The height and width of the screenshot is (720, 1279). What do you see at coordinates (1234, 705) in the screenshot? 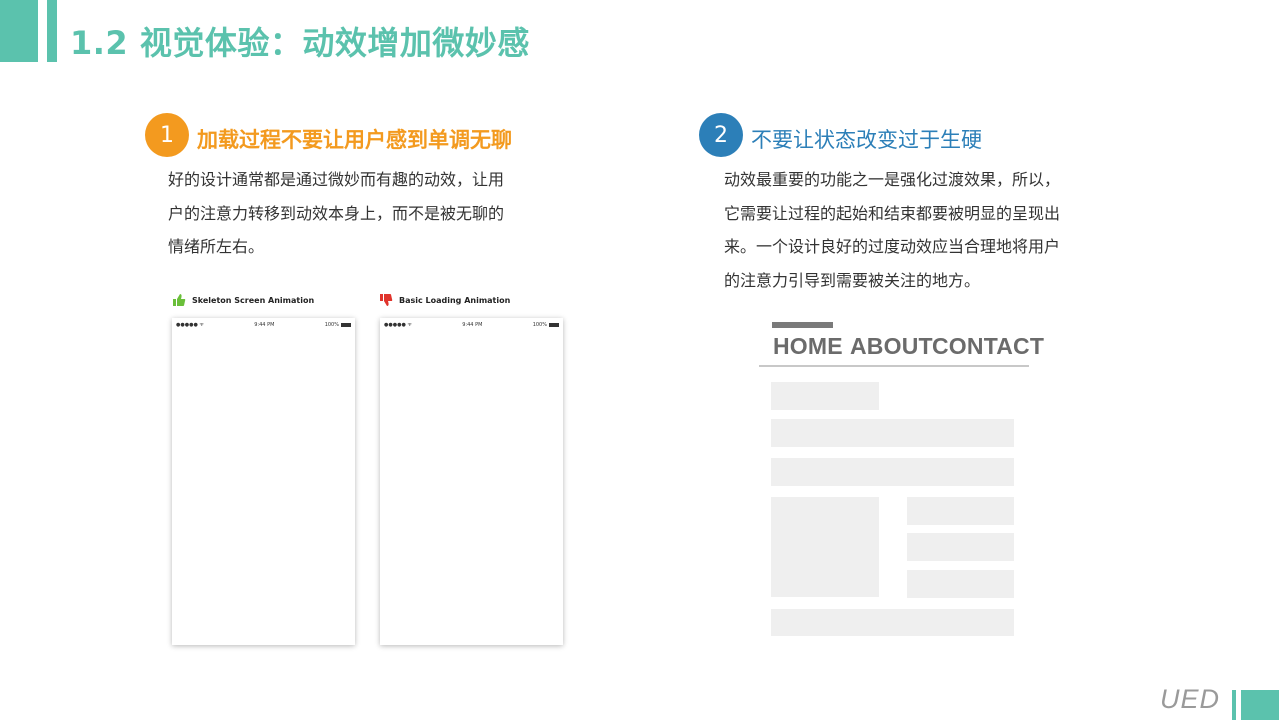
I see `footer-accent-bar-thin` at bounding box center [1234, 705].